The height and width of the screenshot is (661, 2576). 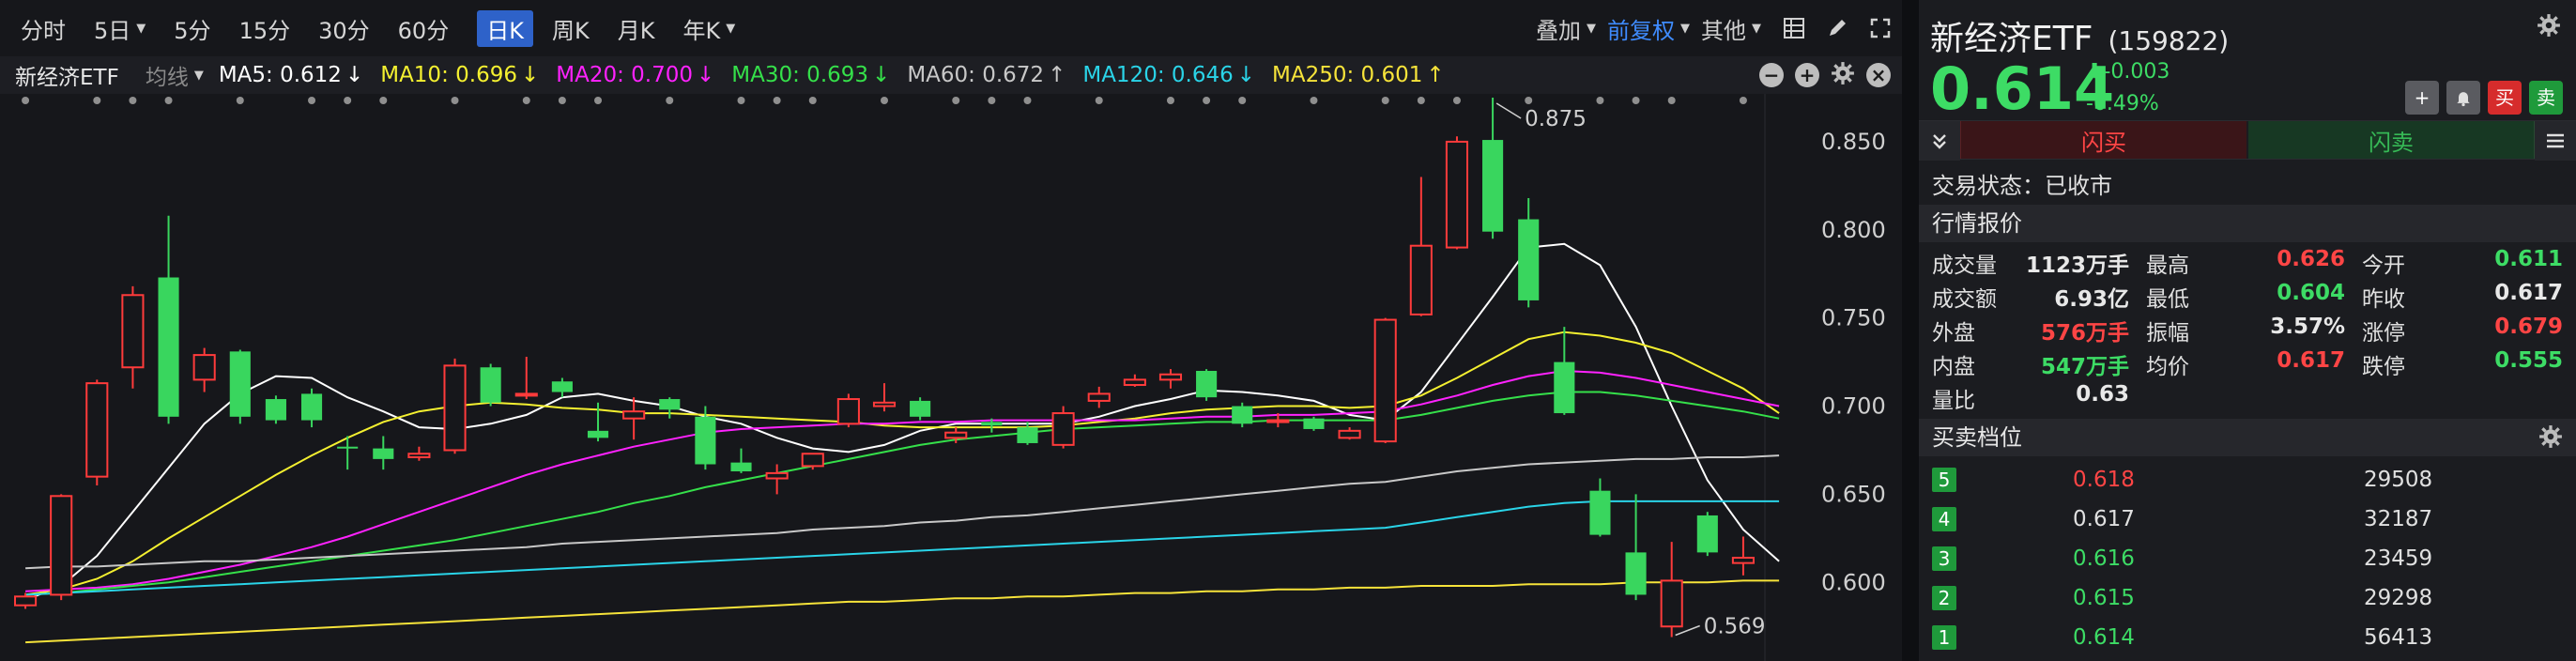 What do you see at coordinates (1358, 75) in the screenshot?
I see `ma-legend-item: MA250: 0.601 ↑` at bounding box center [1358, 75].